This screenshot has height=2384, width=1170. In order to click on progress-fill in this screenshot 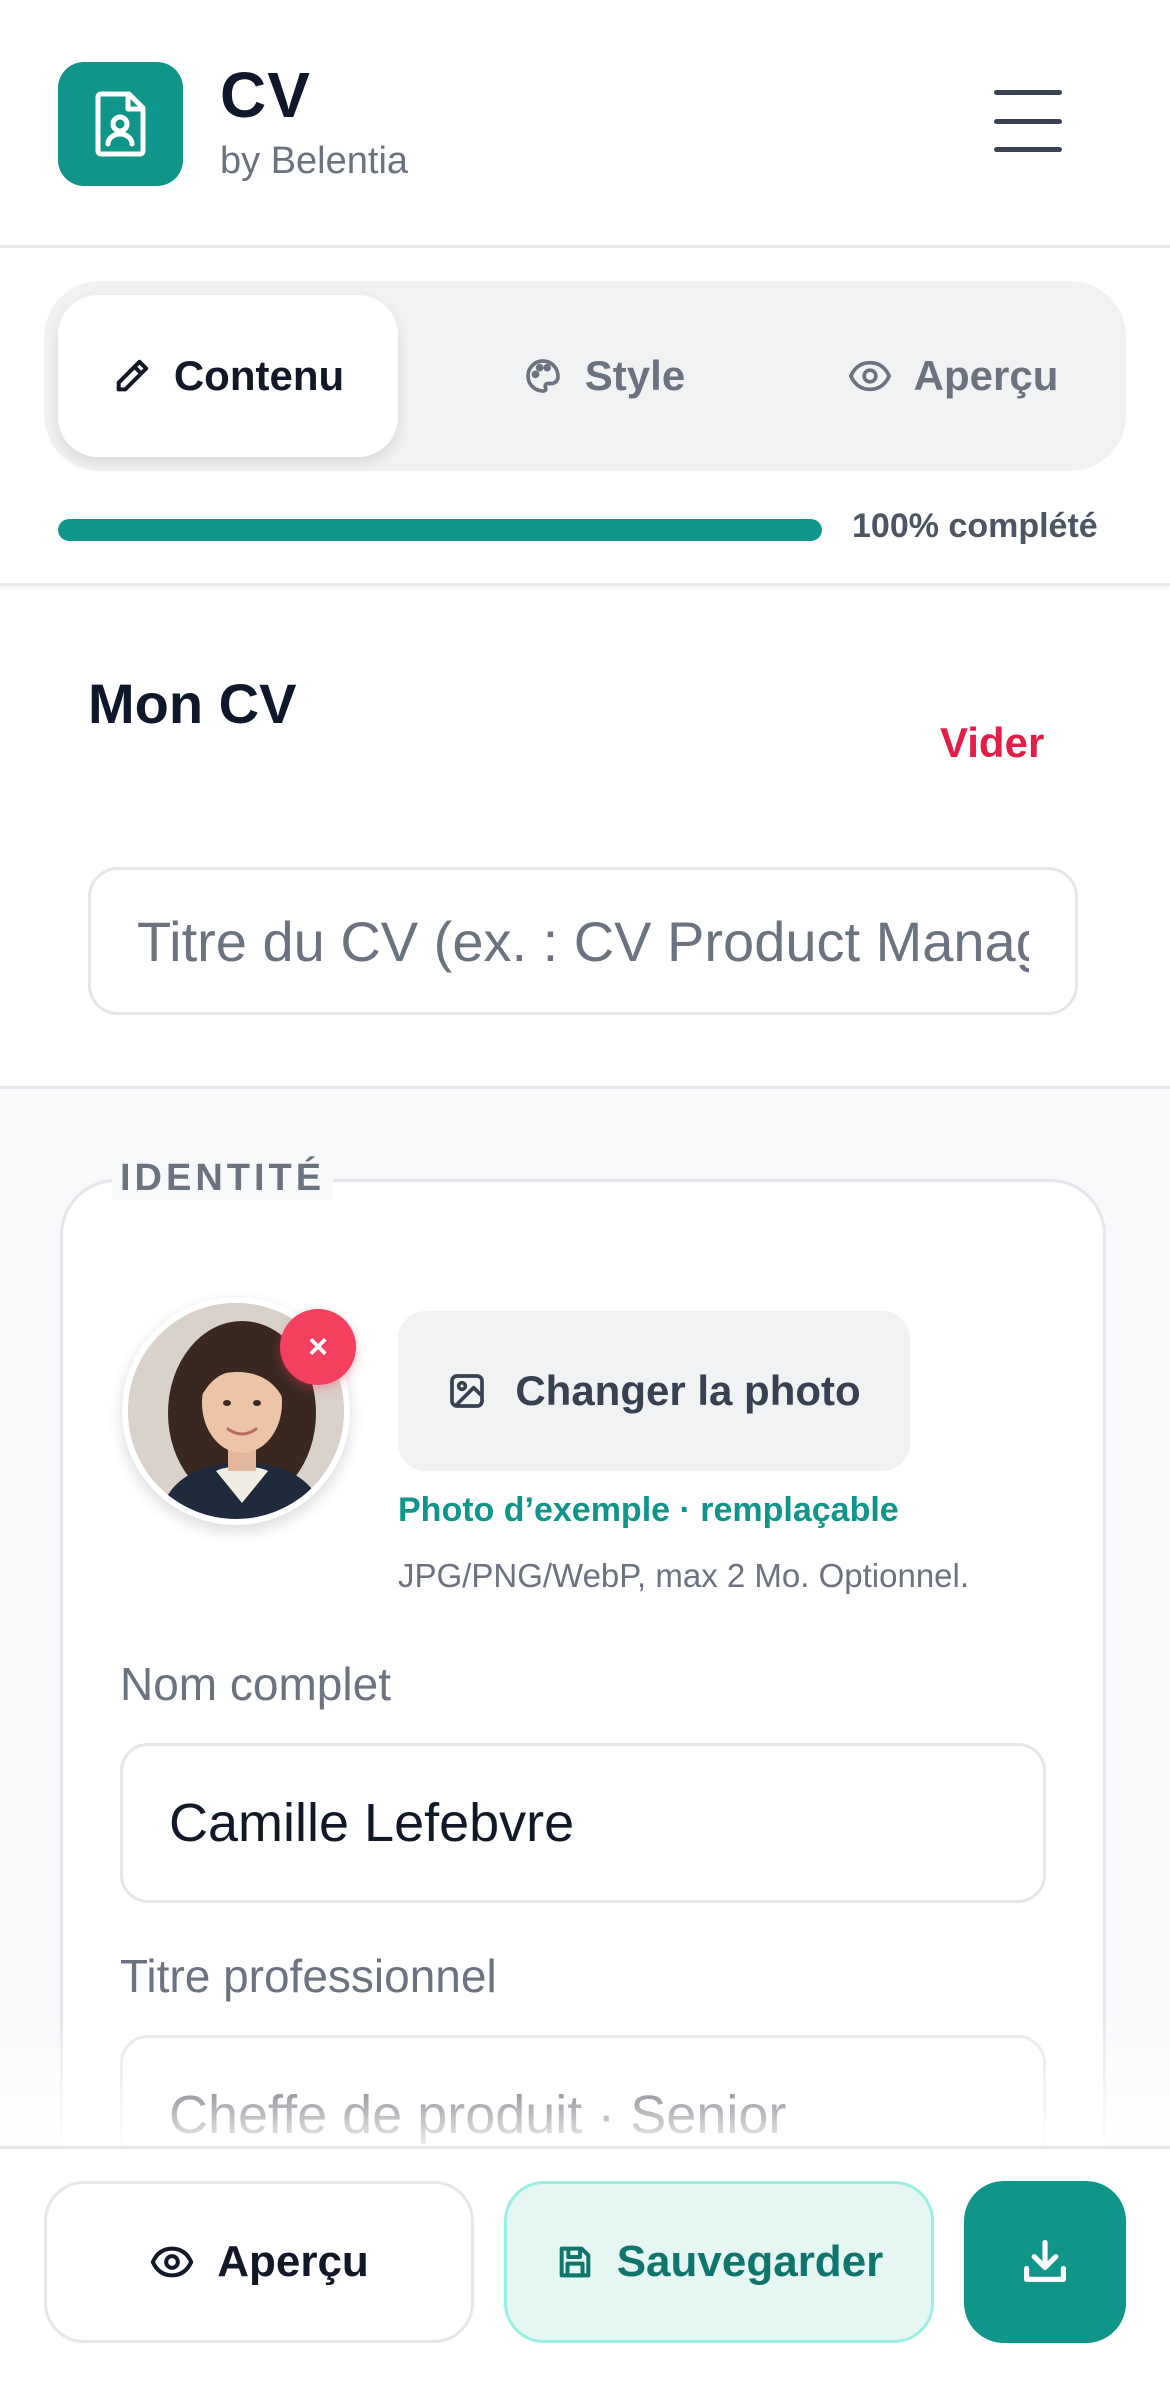, I will do `click(440, 530)`.